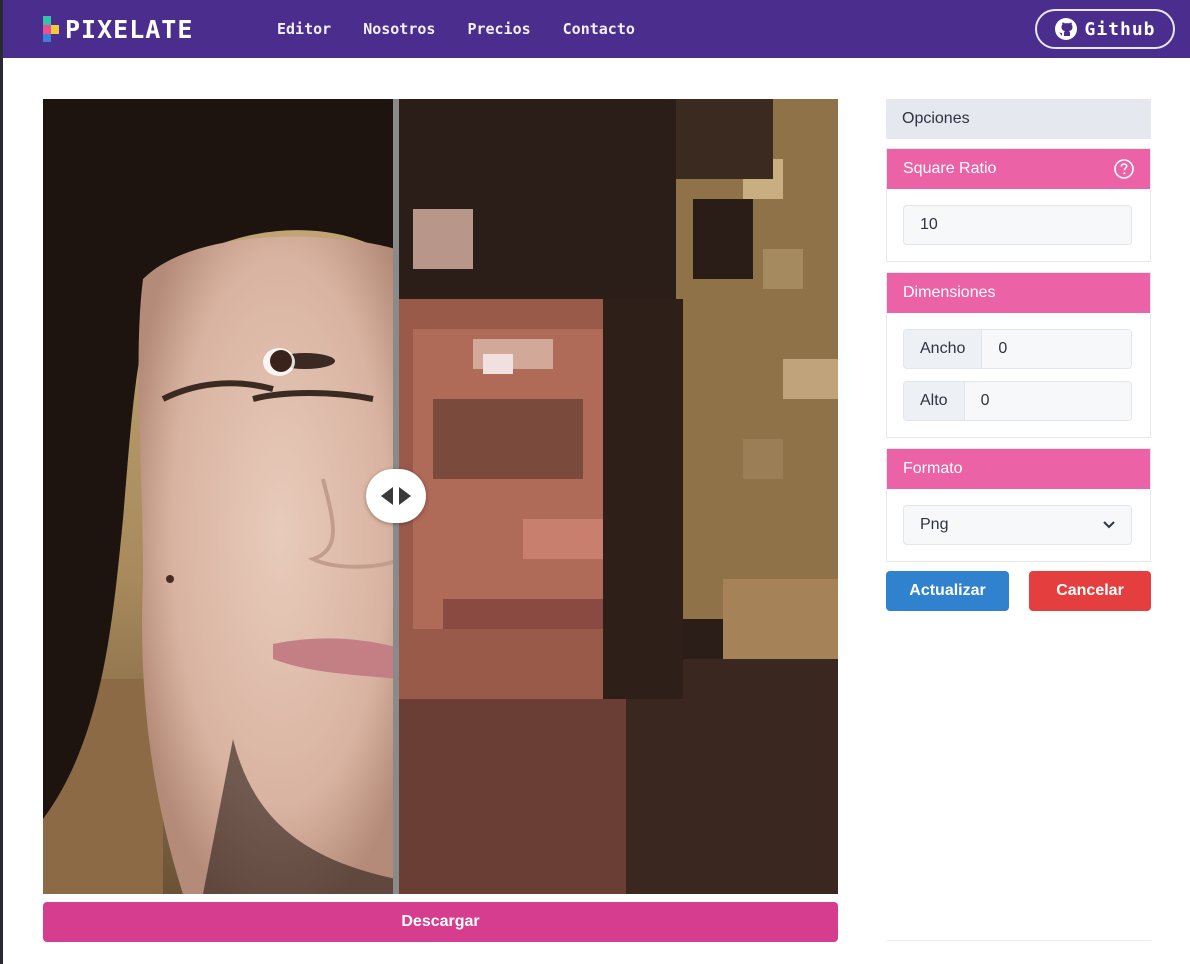 The image size is (1190, 964). What do you see at coordinates (1056, 349) in the screenshot?
I see `width-input: 0` at bounding box center [1056, 349].